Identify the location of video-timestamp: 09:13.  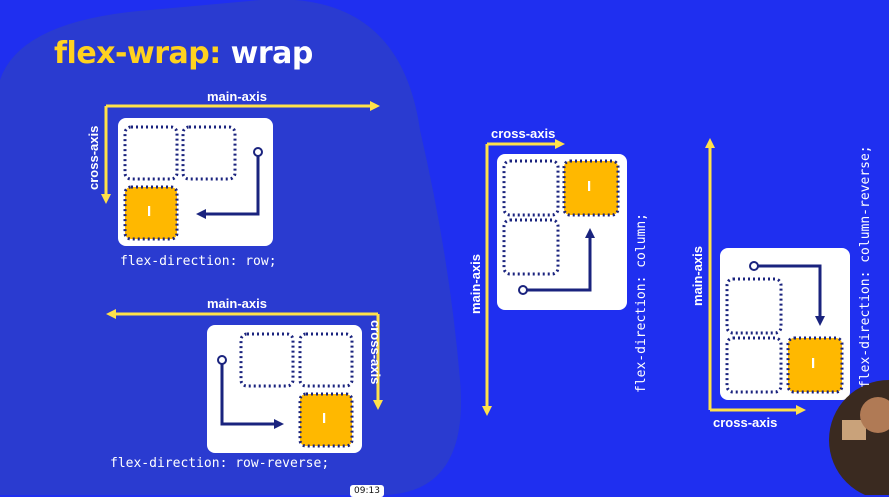
(367, 491).